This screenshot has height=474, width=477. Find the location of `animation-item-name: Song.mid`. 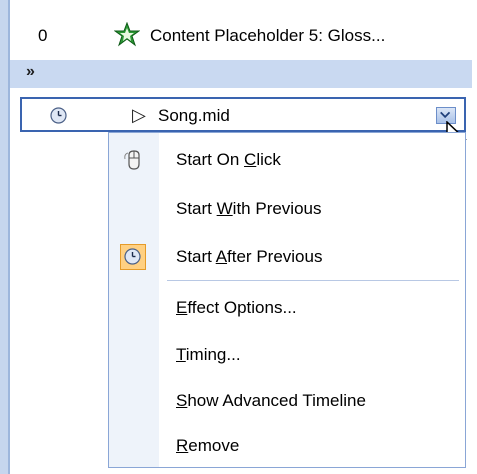

animation-item-name: Song.mid is located at coordinates (194, 115).